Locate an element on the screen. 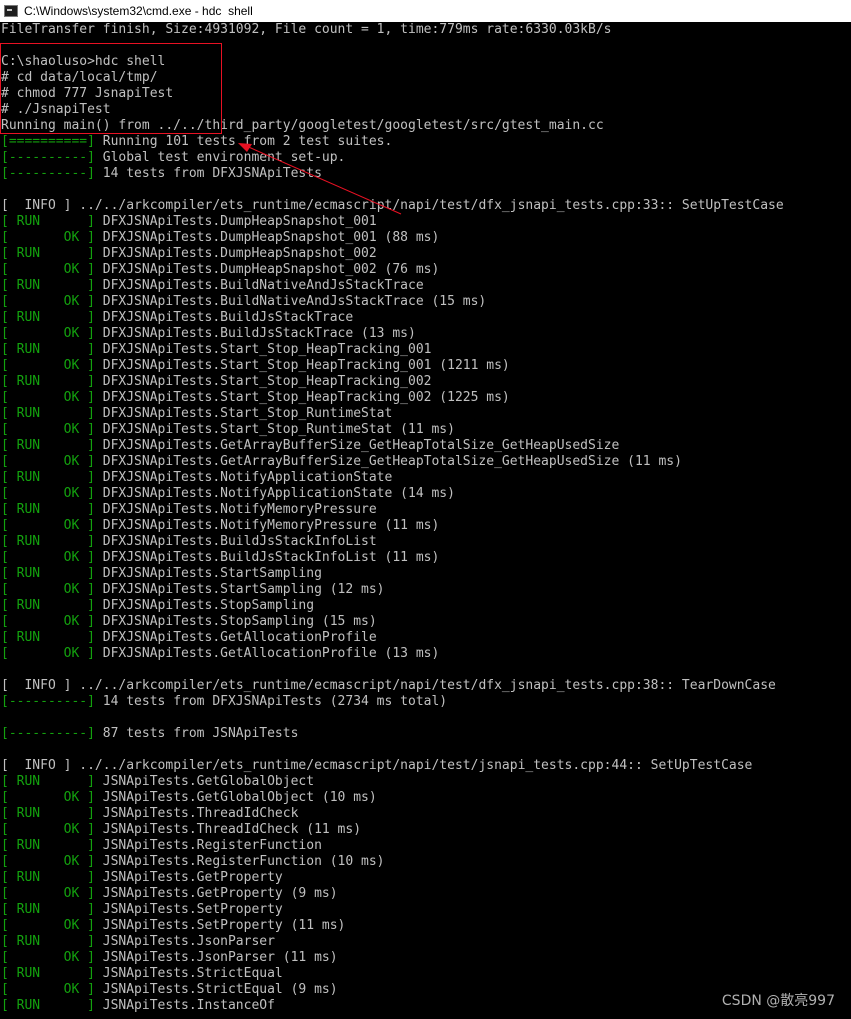  console-line-text: Running 101 tests from 2 test suites. is located at coordinates (243, 141).